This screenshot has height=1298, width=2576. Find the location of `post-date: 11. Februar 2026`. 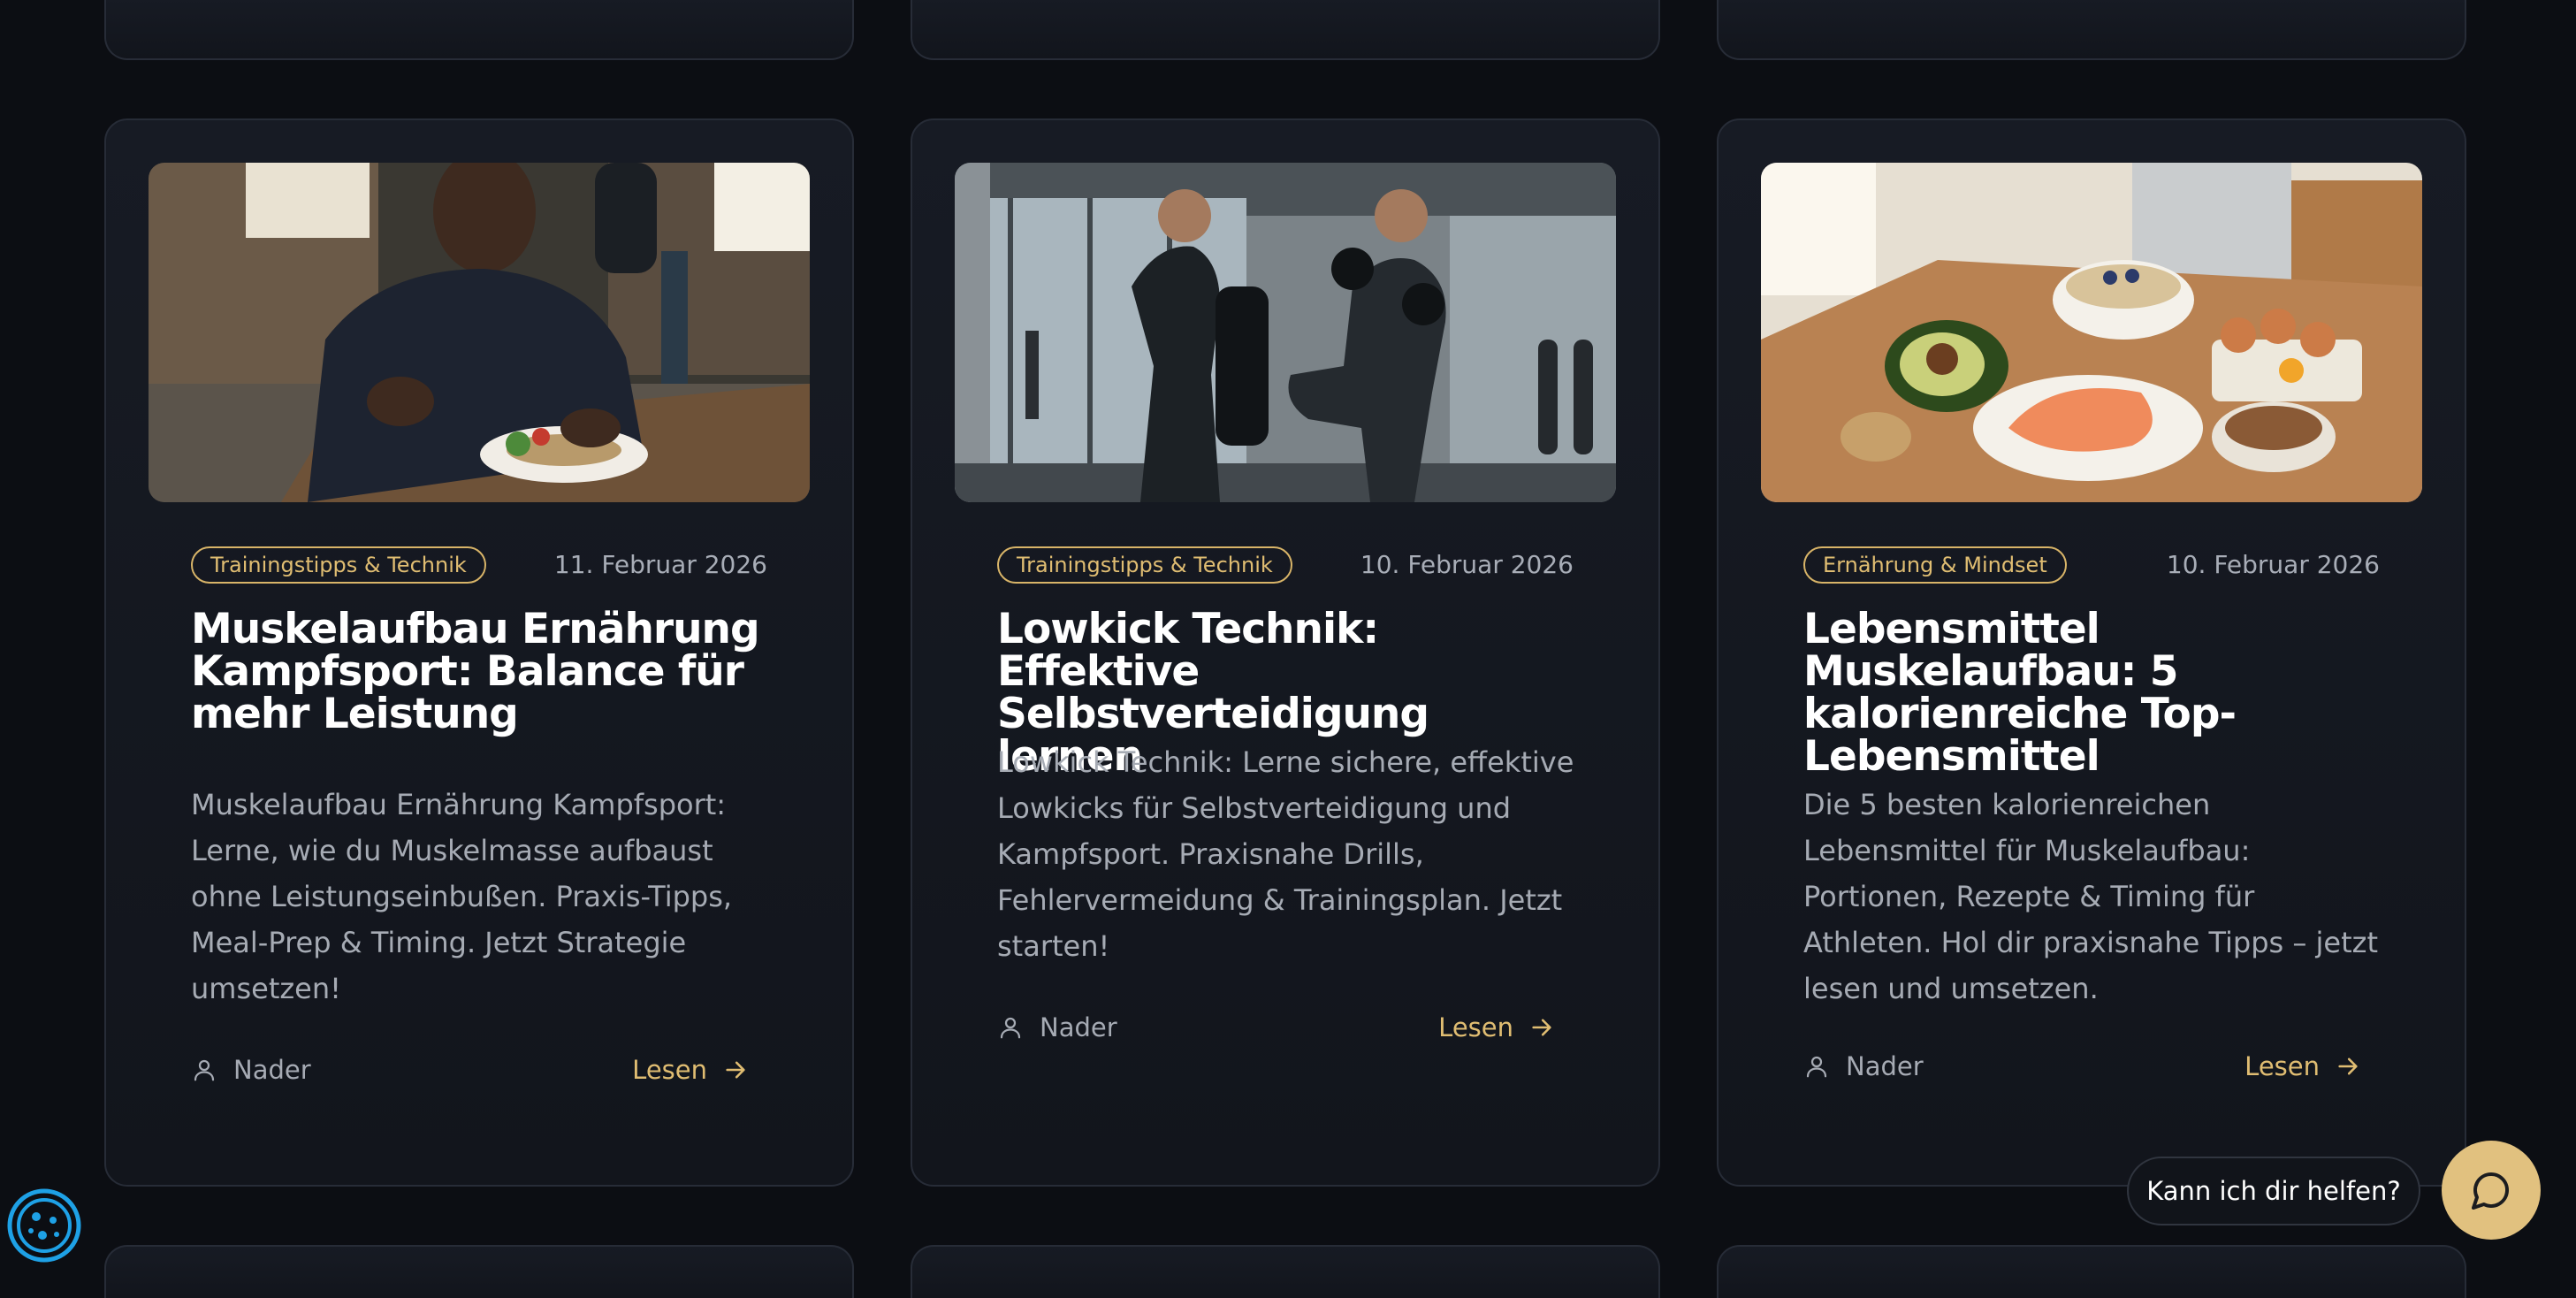

post-date: 11. Februar 2026 is located at coordinates (660, 564).